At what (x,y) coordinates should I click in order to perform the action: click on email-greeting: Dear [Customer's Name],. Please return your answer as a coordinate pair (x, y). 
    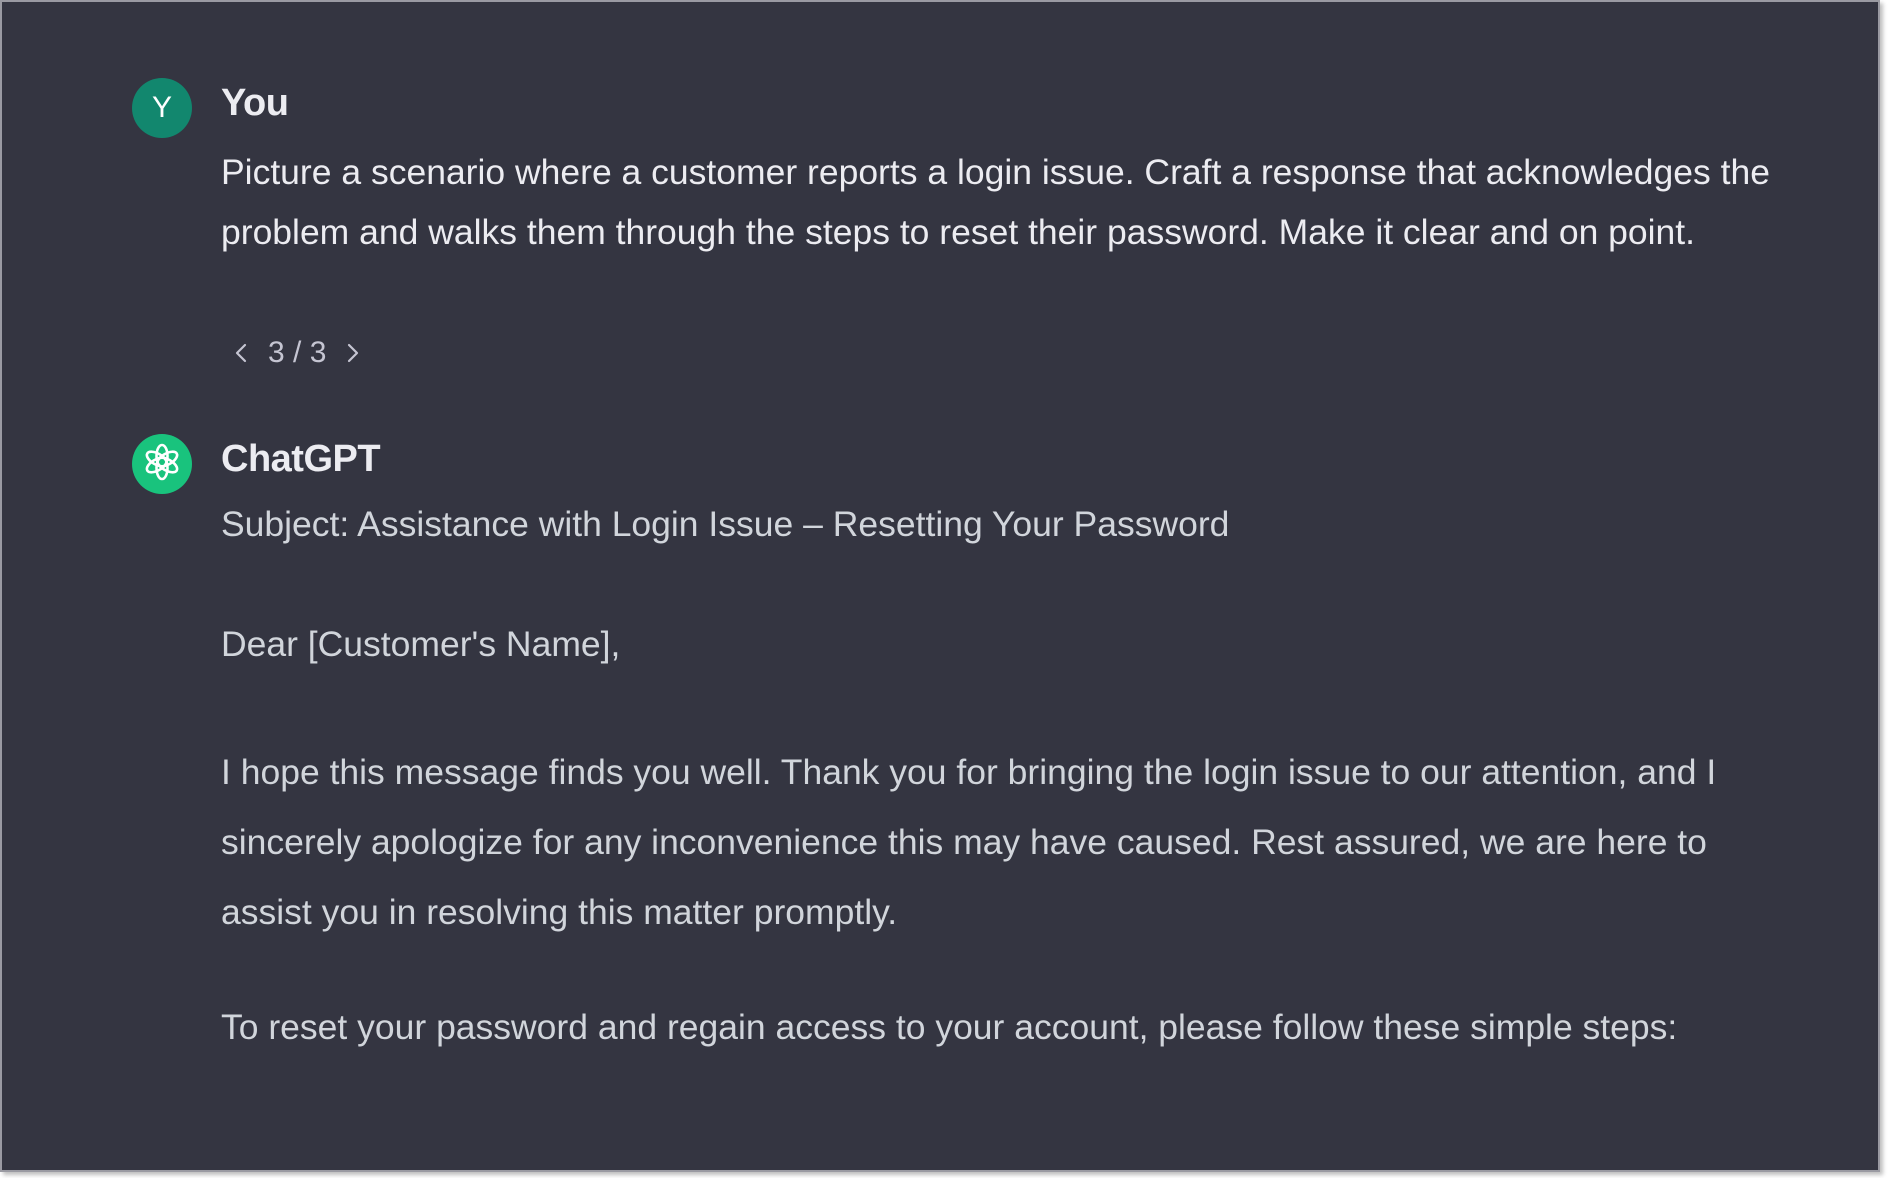
    Looking at the image, I should click on (421, 644).